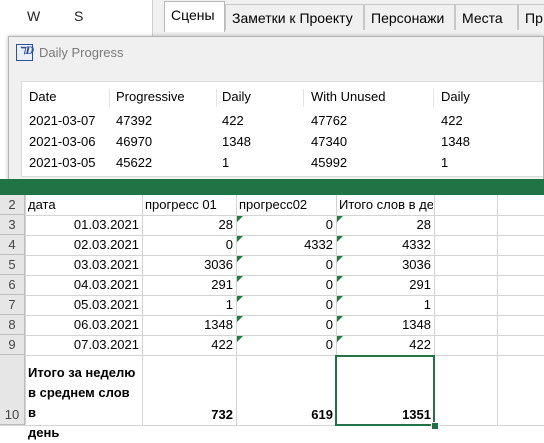 This screenshot has width=544, height=443. What do you see at coordinates (188, 415) in the screenshot?
I see `cell-total-progress-01: 732` at bounding box center [188, 415].